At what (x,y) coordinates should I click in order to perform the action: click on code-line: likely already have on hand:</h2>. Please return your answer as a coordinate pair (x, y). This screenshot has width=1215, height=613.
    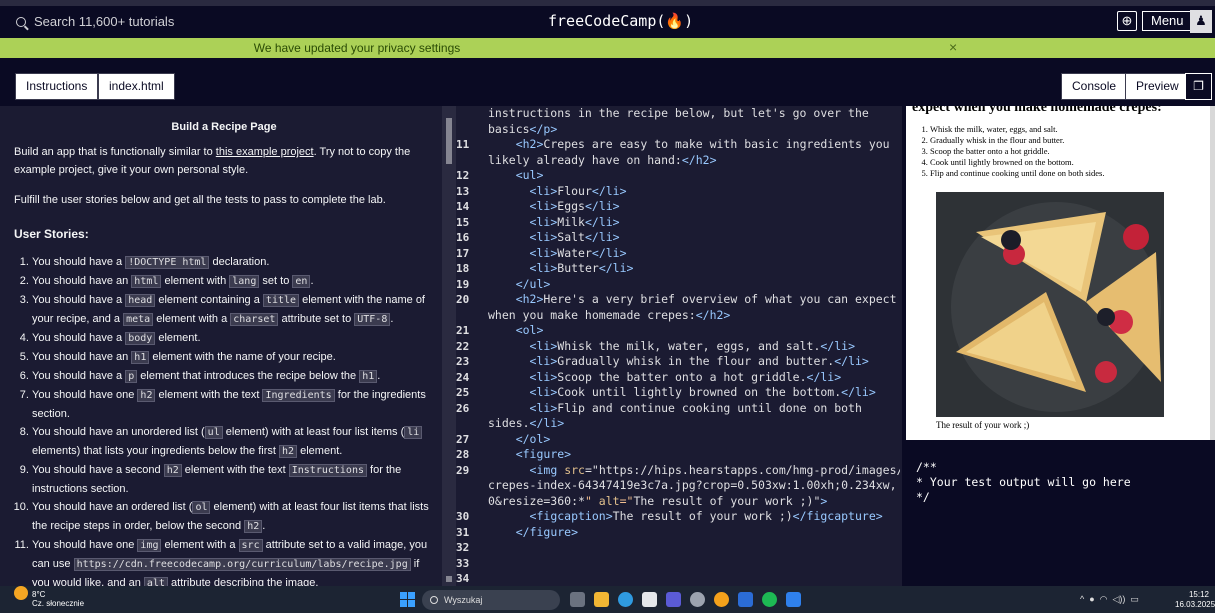
    Looking at the image, I should click on (678, 161).